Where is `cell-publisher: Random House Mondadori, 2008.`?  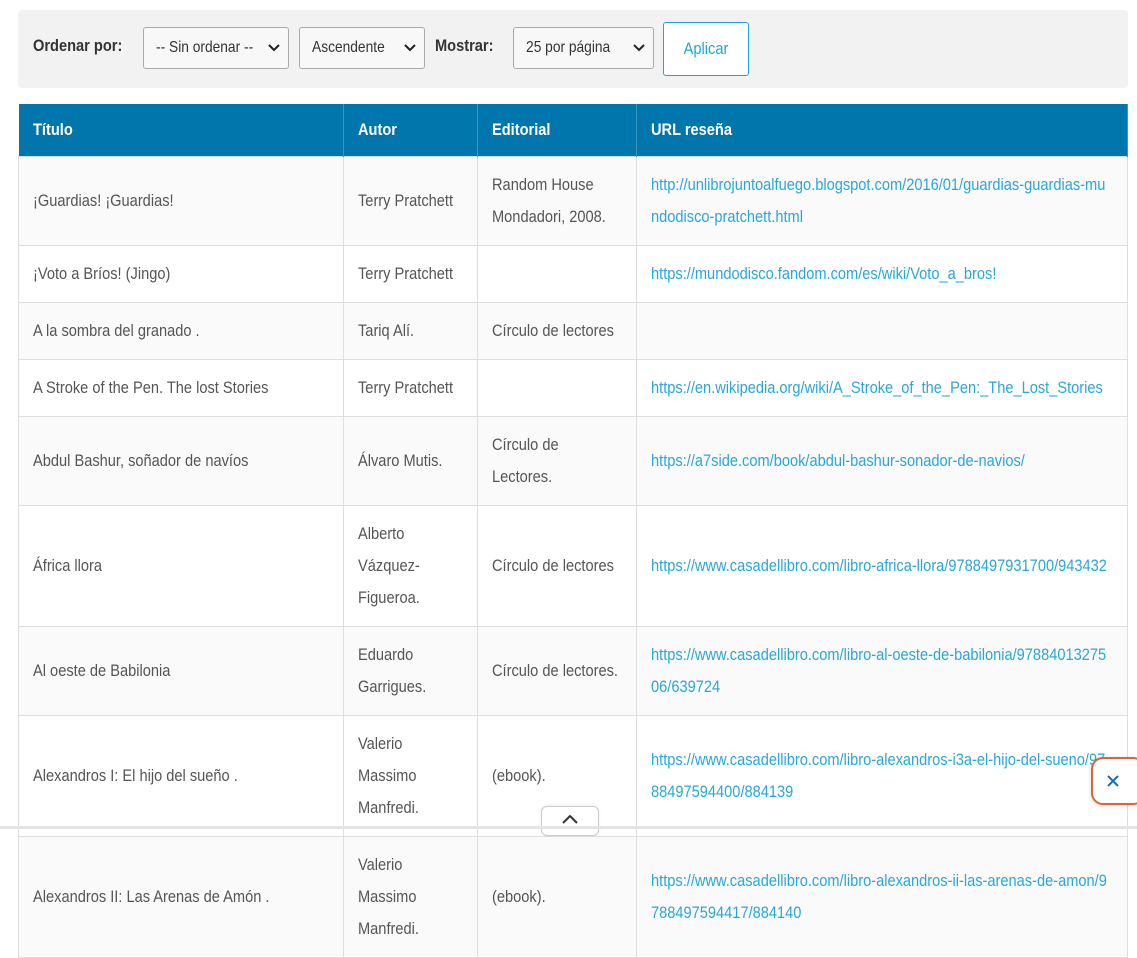
cell-publisher: Random House Mondadori, 2008. is located at coordinates (557, 200).